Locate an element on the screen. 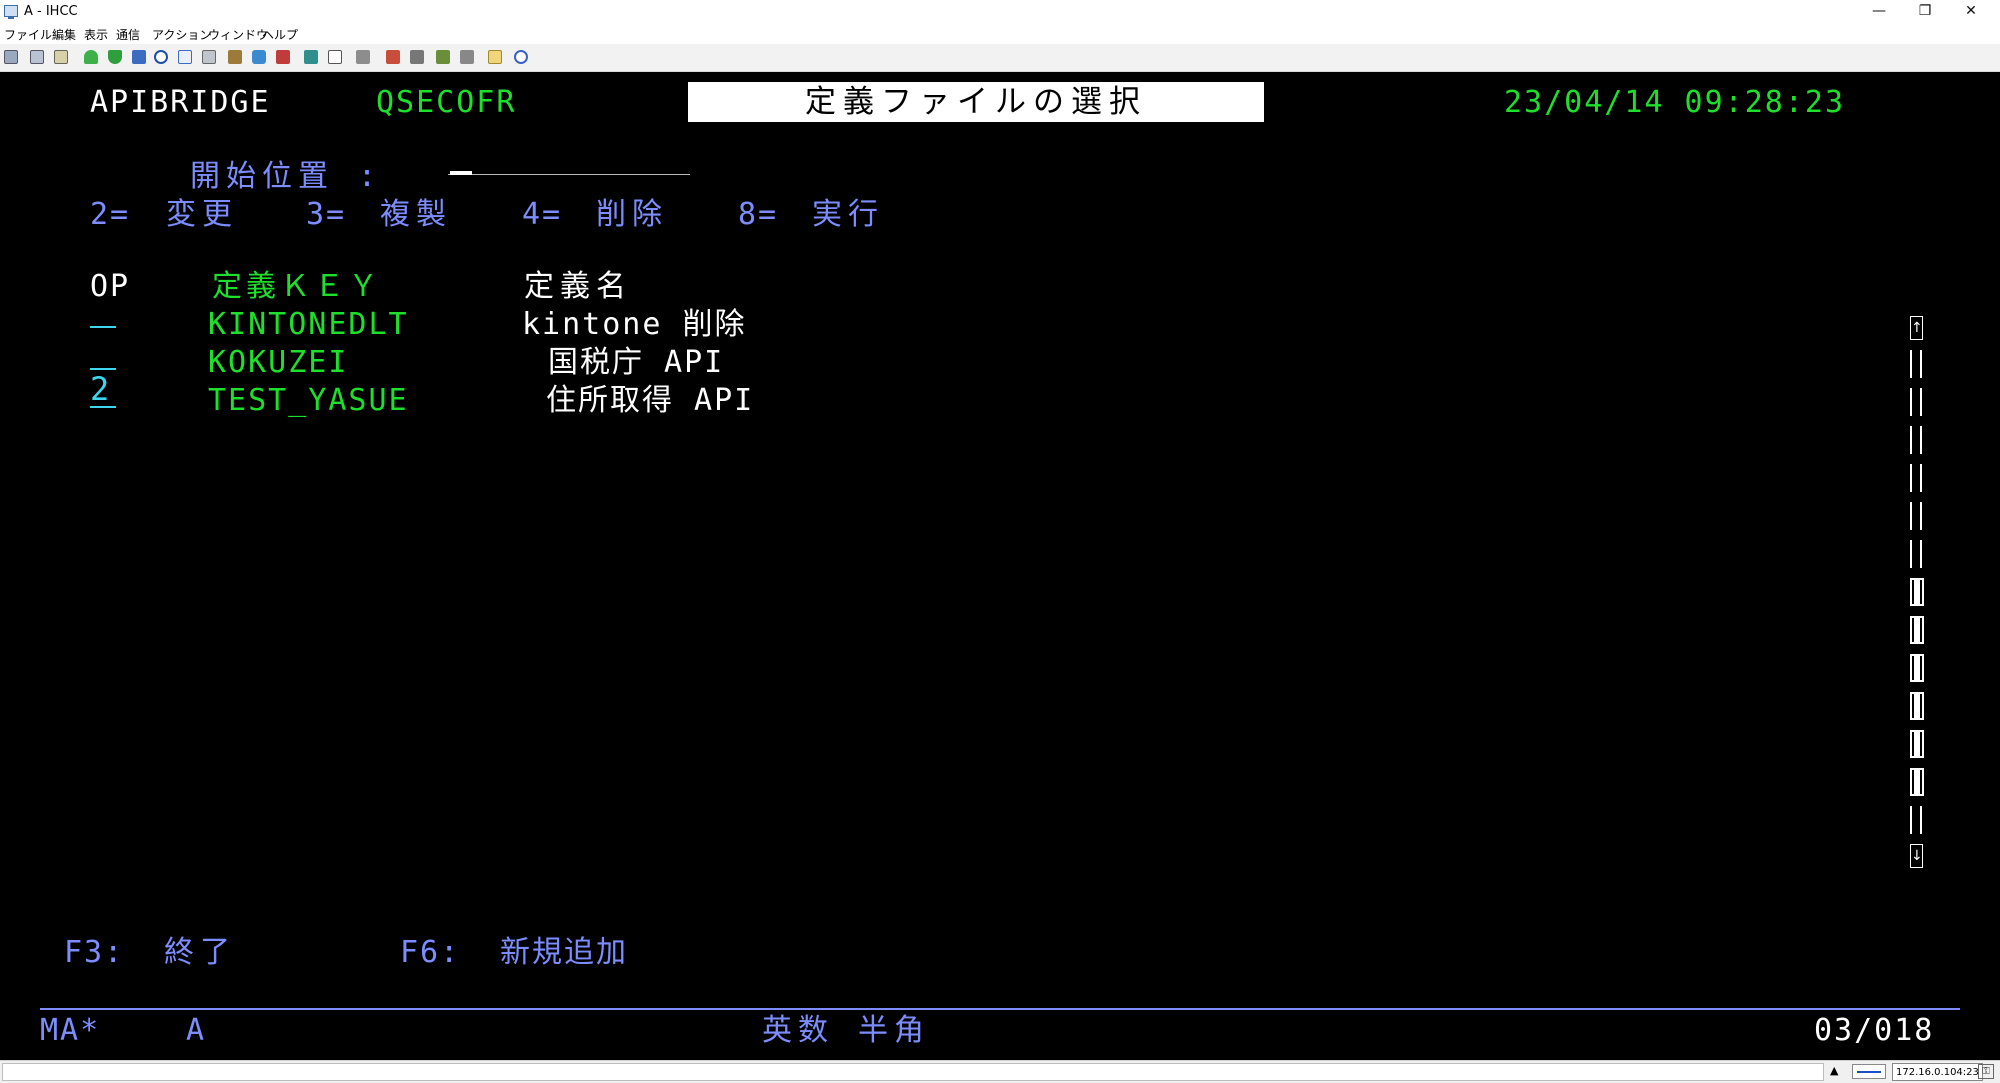 This screenshot has height=1083, width=2000. start-position-input is located at coordinates (569, 158).